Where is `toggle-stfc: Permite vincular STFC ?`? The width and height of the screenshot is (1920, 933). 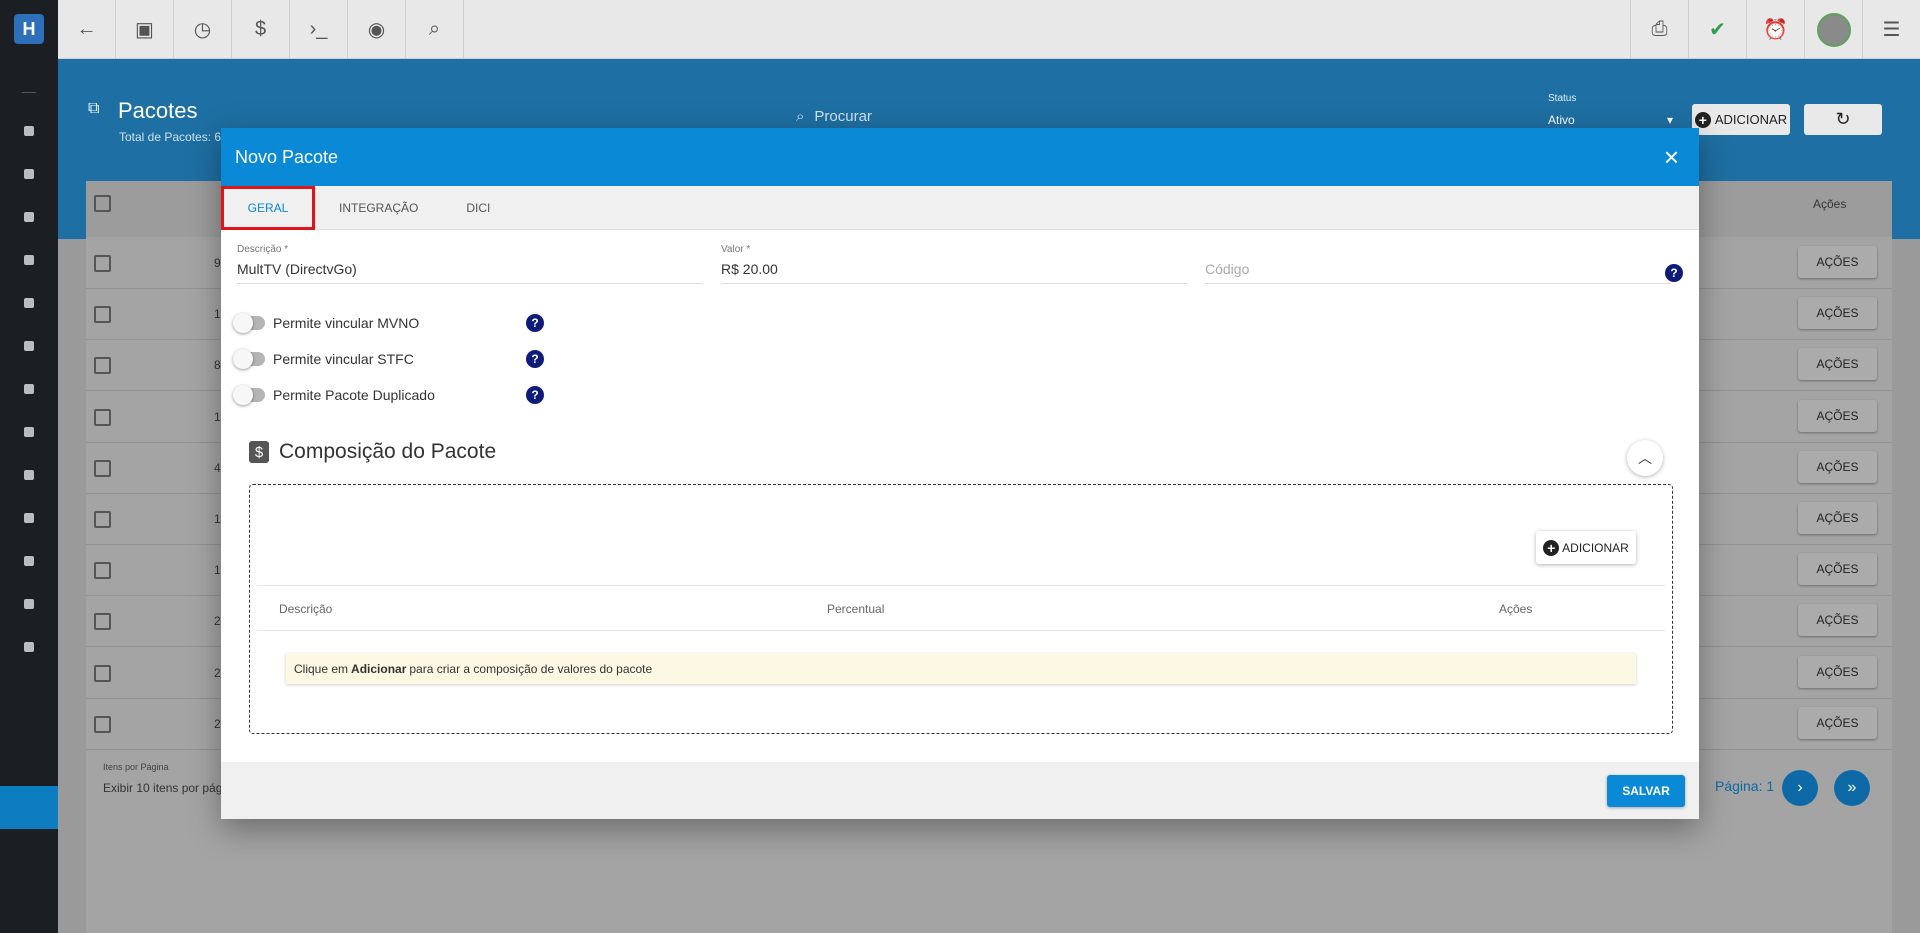
toggle-stfc: Permite vincular STFC ? is located at coordinates (388, 359).